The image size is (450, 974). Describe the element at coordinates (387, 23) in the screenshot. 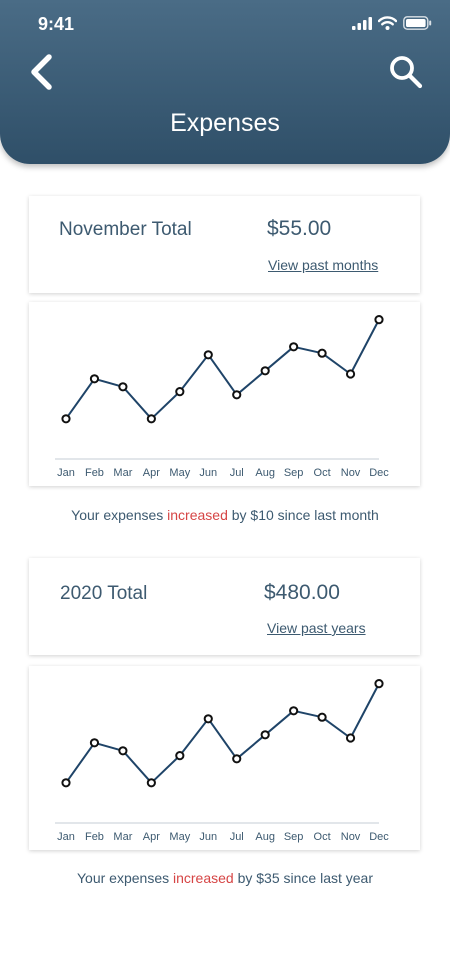

I see `wifi-icon` at that location.